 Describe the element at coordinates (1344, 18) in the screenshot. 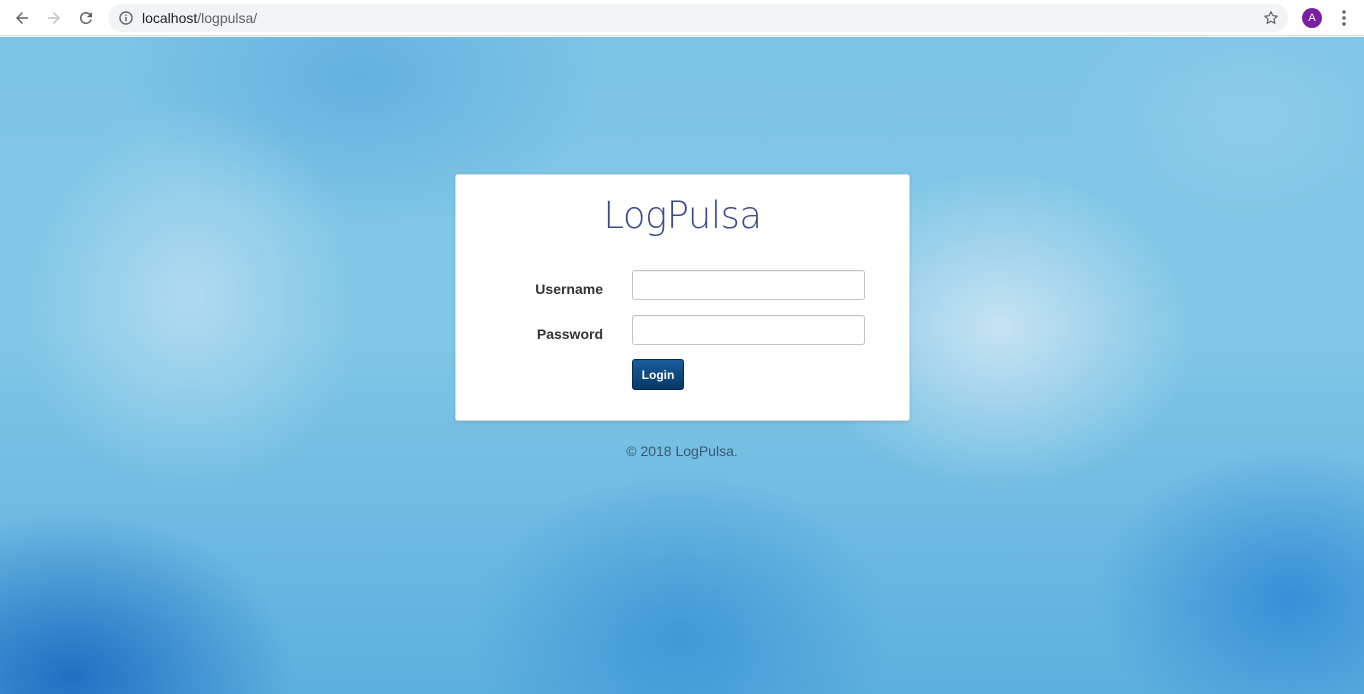

I see `kebab-menu-icon` at that location.